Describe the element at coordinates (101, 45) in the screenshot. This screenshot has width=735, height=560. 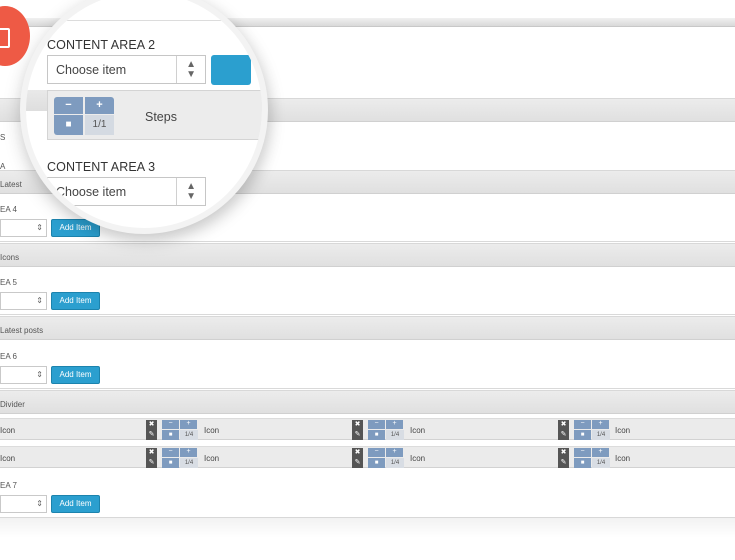
I see `content-area-2-title: CONTENT AREA 2` at that location.